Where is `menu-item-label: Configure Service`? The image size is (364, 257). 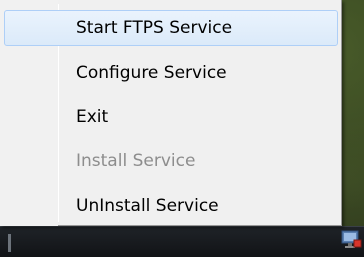
menu-item-label: Configure Service is located at coordinates (151, 73).